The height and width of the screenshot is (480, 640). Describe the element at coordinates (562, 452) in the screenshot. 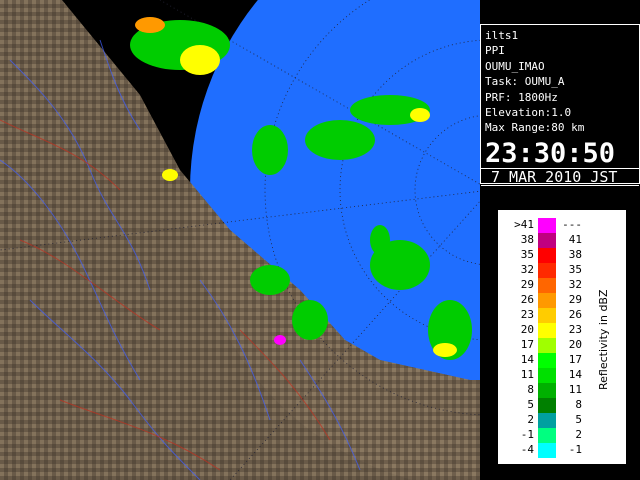

I see `legend-row: -4 -1` at that location.